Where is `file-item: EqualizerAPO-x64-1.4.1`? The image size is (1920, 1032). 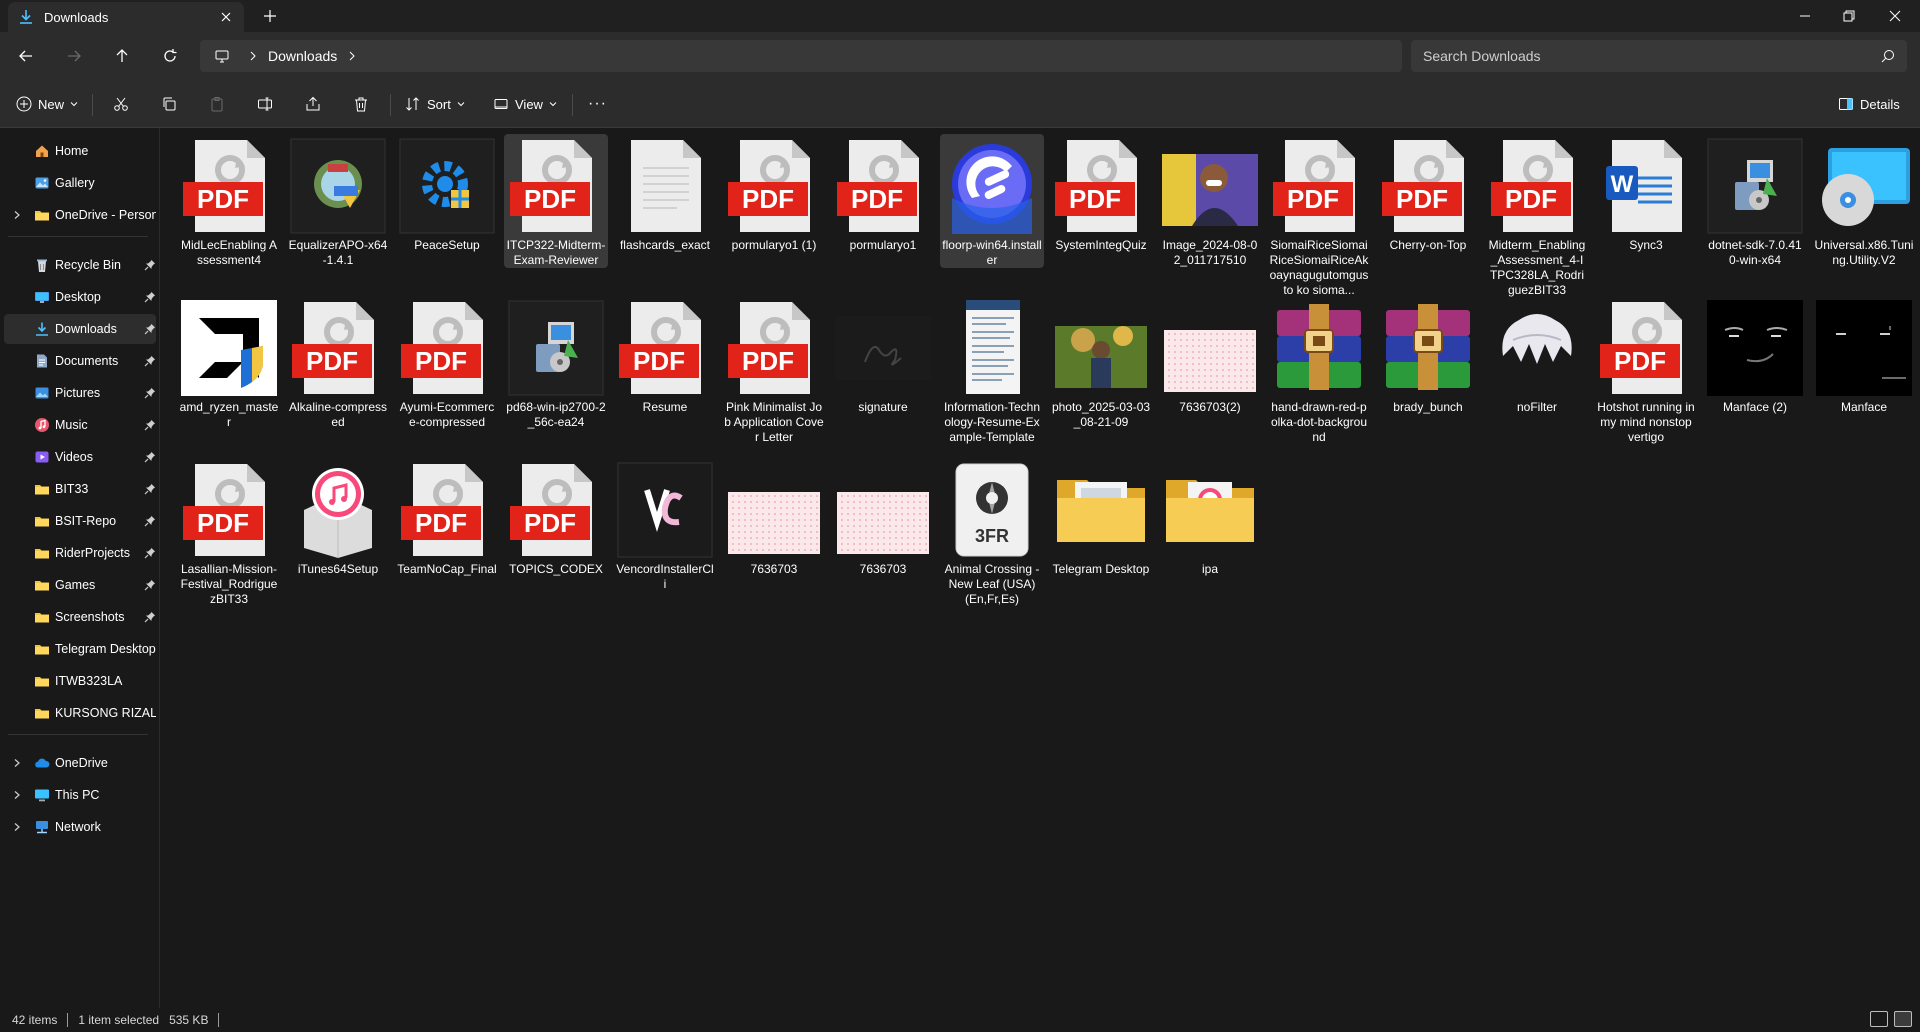 file-item: EqualizerAPO-x64-1.4.1 is located at coordinates (338, 201).